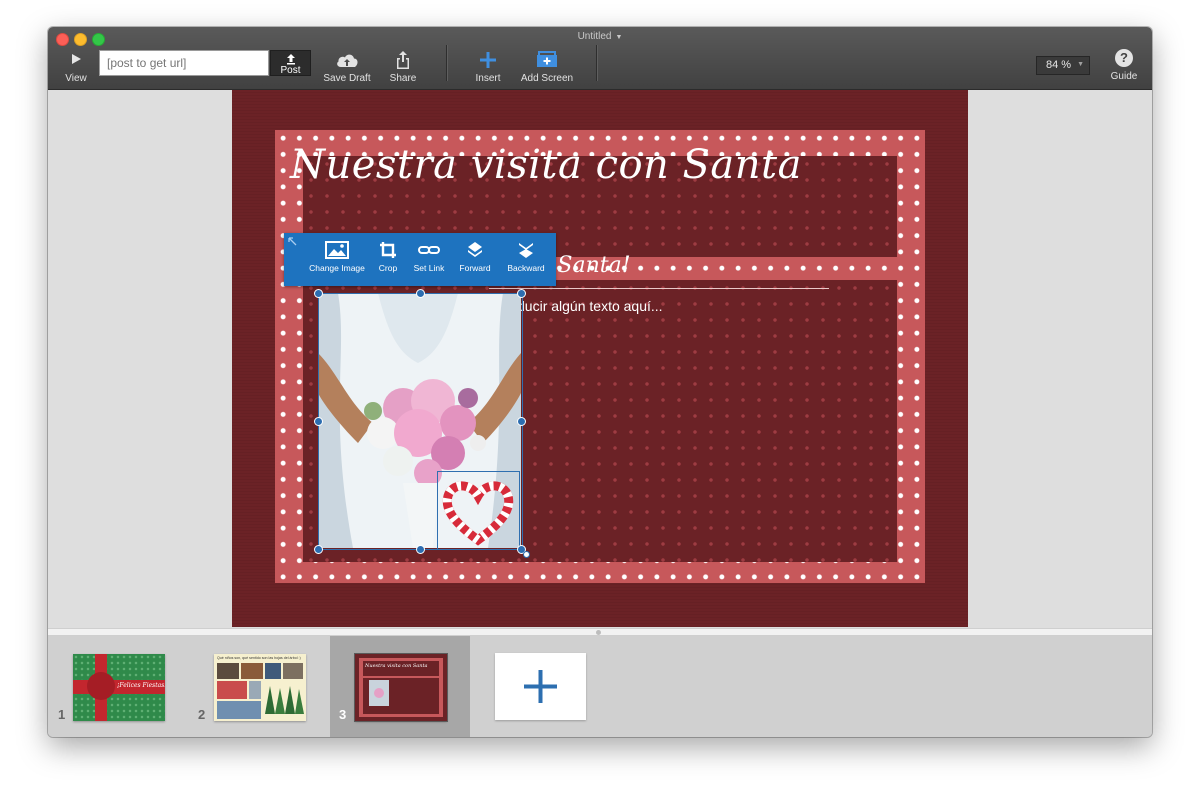  I want to click on change-image-label: Change Image, so click(337, 268).